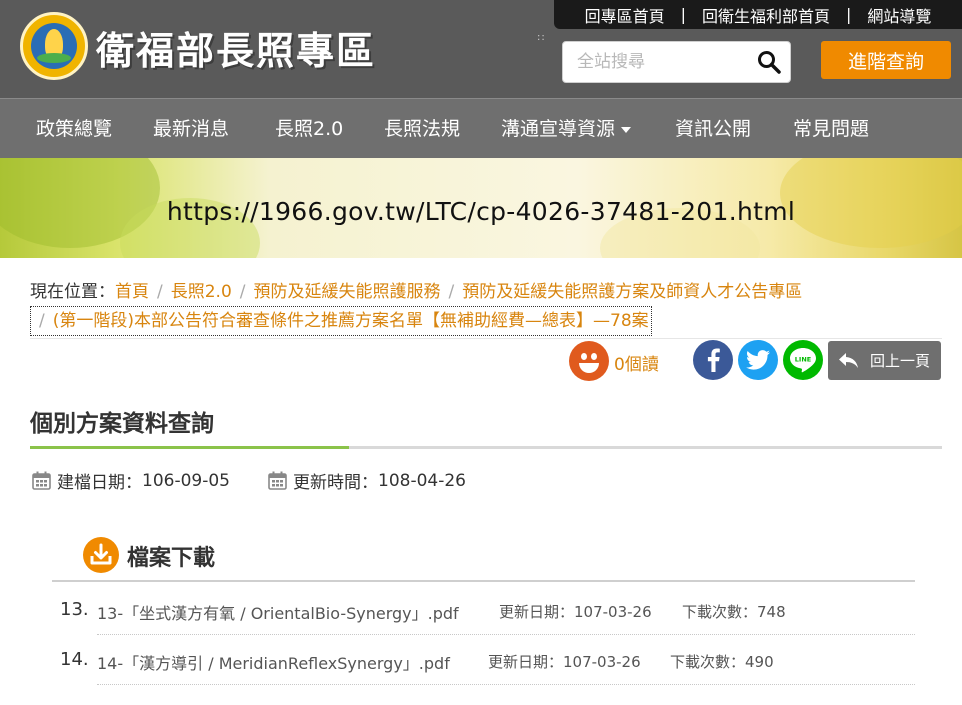 This screenshot has height=705, width=962. What do you see at coordinates (483, 581) in the screenshot?
I see `download-divider` at bounding box center [483, 581].